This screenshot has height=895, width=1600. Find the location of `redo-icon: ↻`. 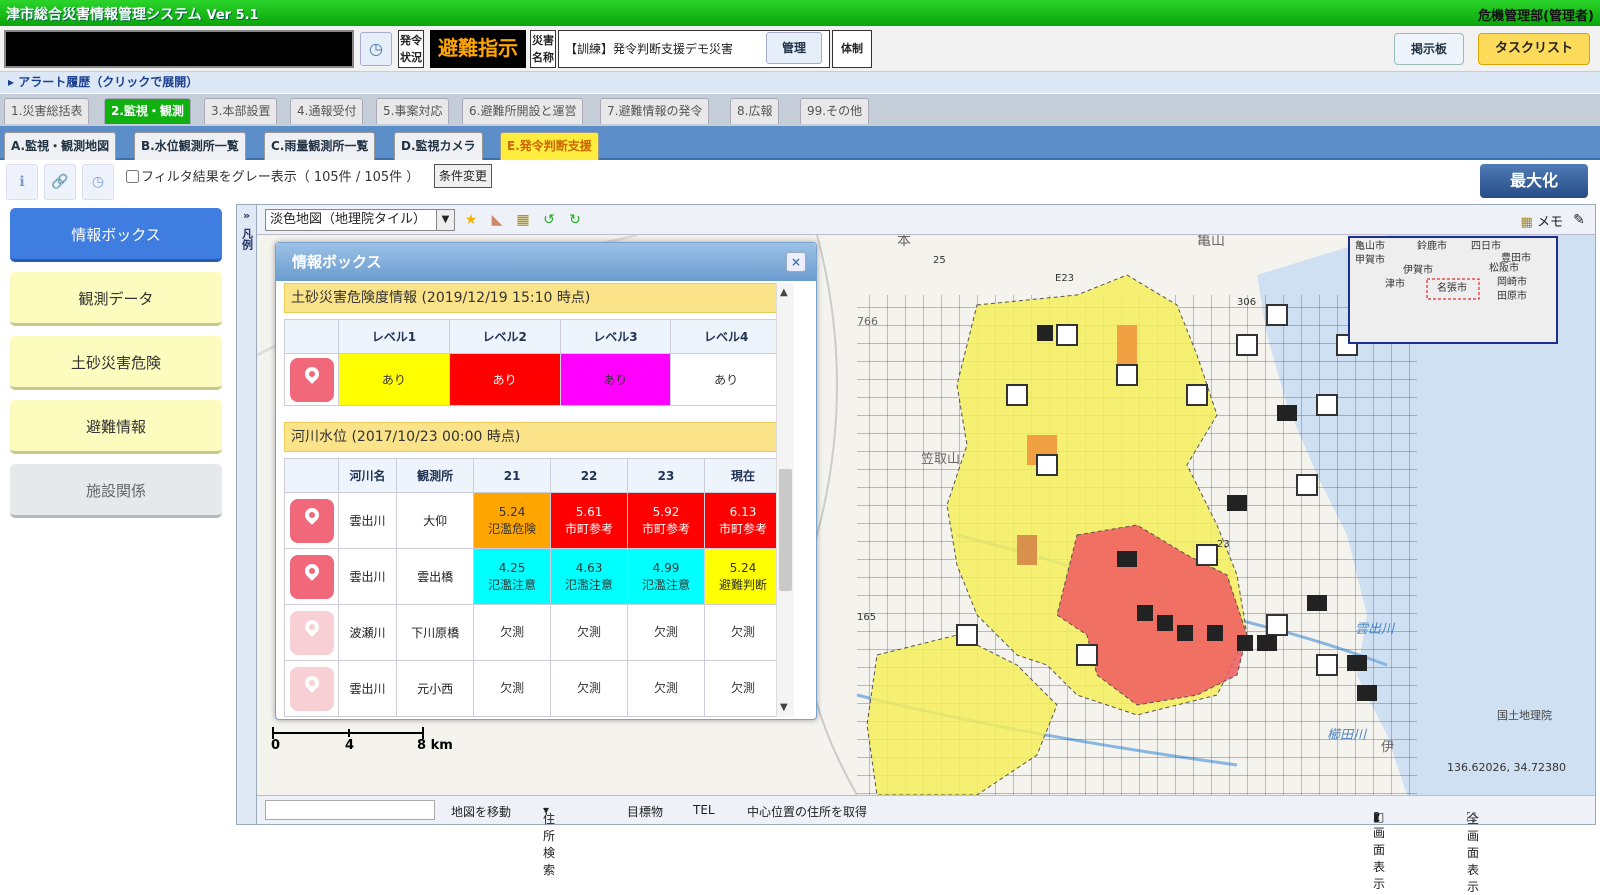

redo-icon: ↻ is located at coordinates (575, 220).